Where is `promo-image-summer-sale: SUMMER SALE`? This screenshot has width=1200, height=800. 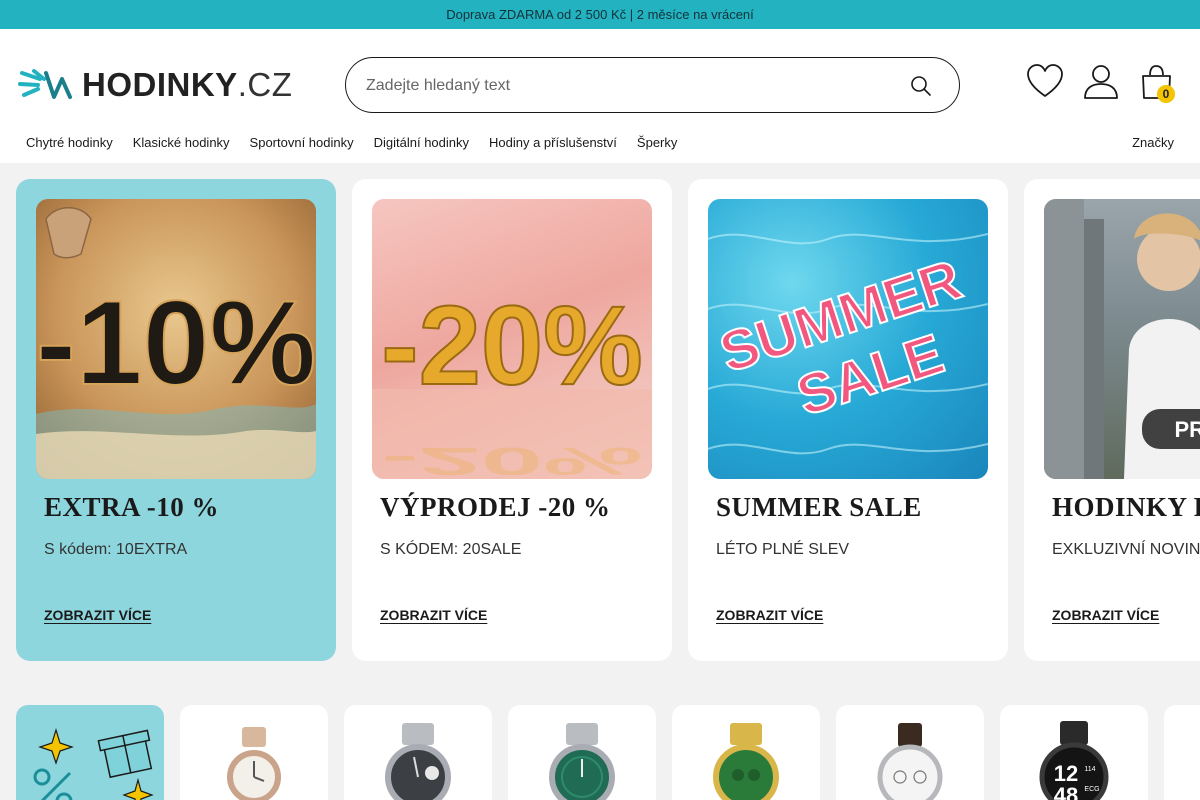
promo-image-summer-sale: SUMMER SALE is located at coordinates (848, 339).